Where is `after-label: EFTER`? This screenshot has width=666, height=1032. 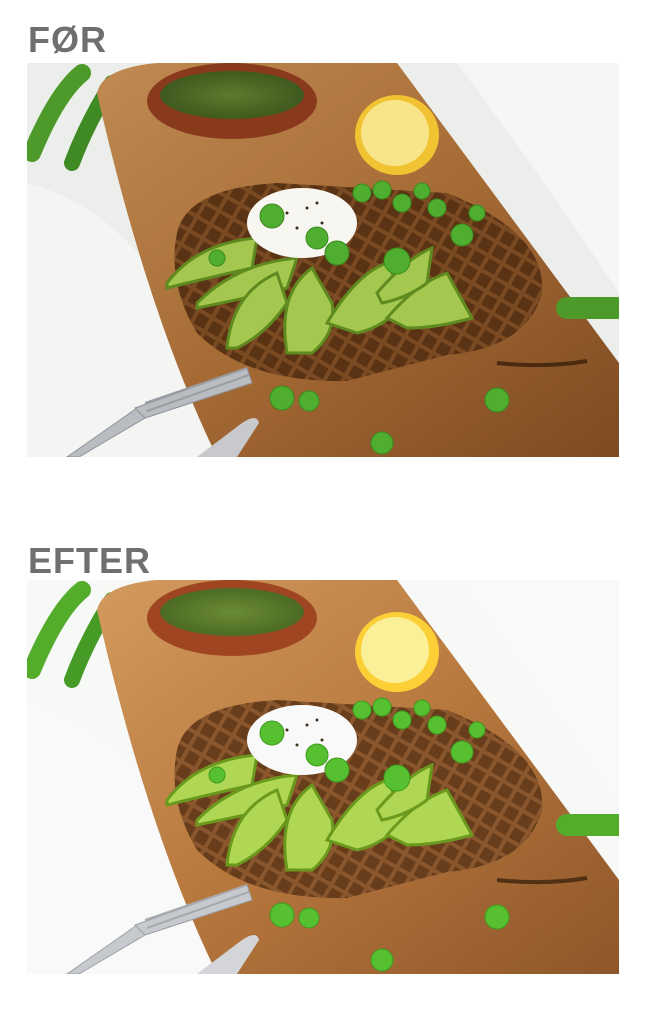
after-label: EFTER is located at coordinates (90, 560).